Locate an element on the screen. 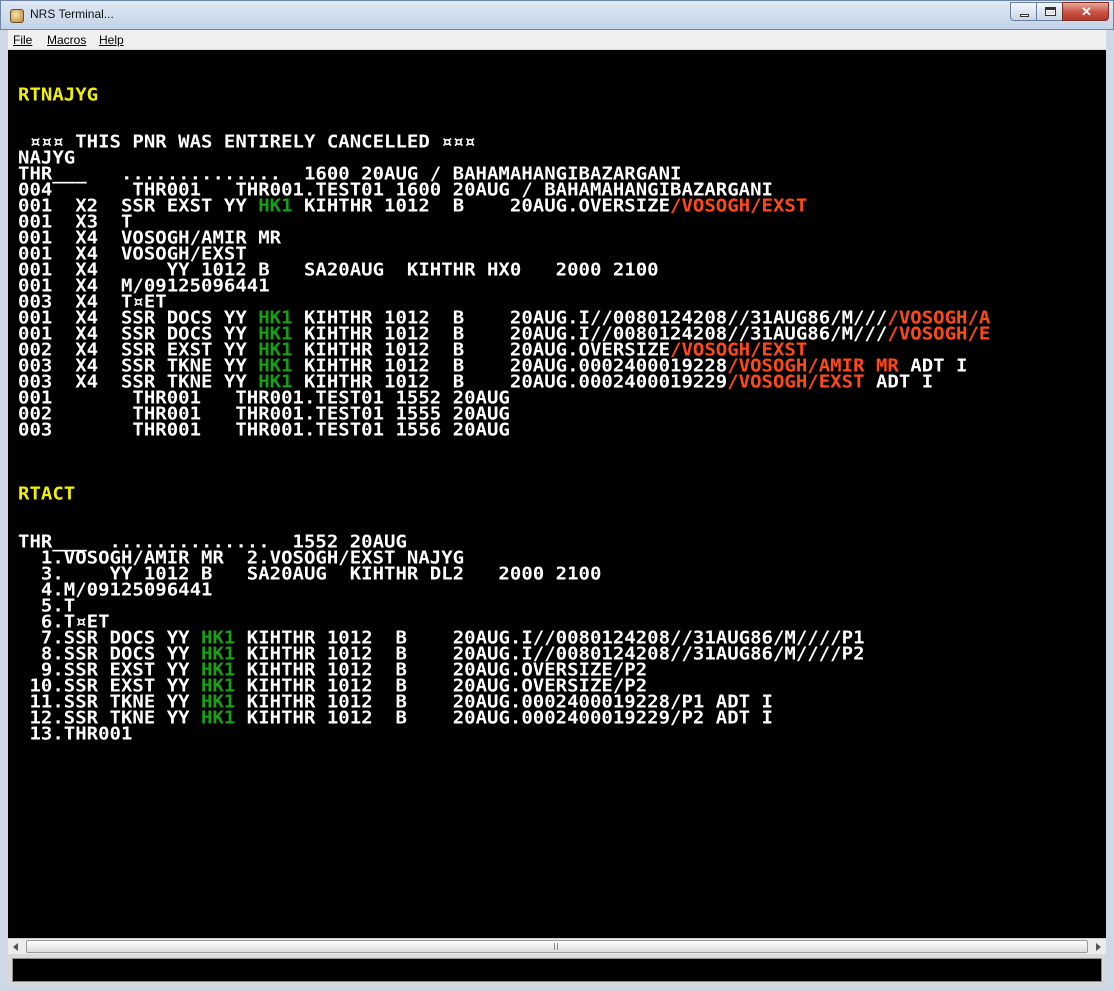 Image resolution: width=1114 pixels, height=991 pixels. scroll-left-icon is located at coordinates (16, 946).